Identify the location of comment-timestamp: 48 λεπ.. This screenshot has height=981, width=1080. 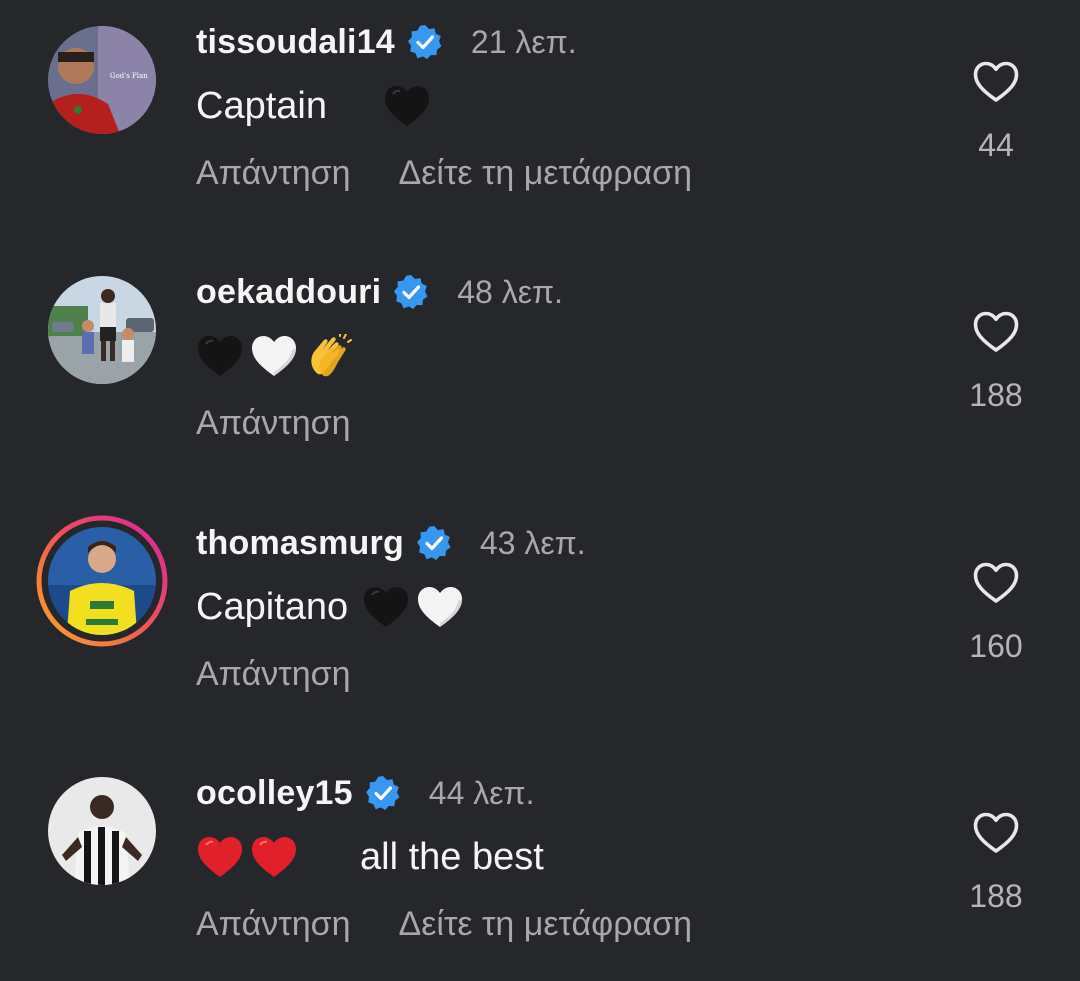
(510, 291).